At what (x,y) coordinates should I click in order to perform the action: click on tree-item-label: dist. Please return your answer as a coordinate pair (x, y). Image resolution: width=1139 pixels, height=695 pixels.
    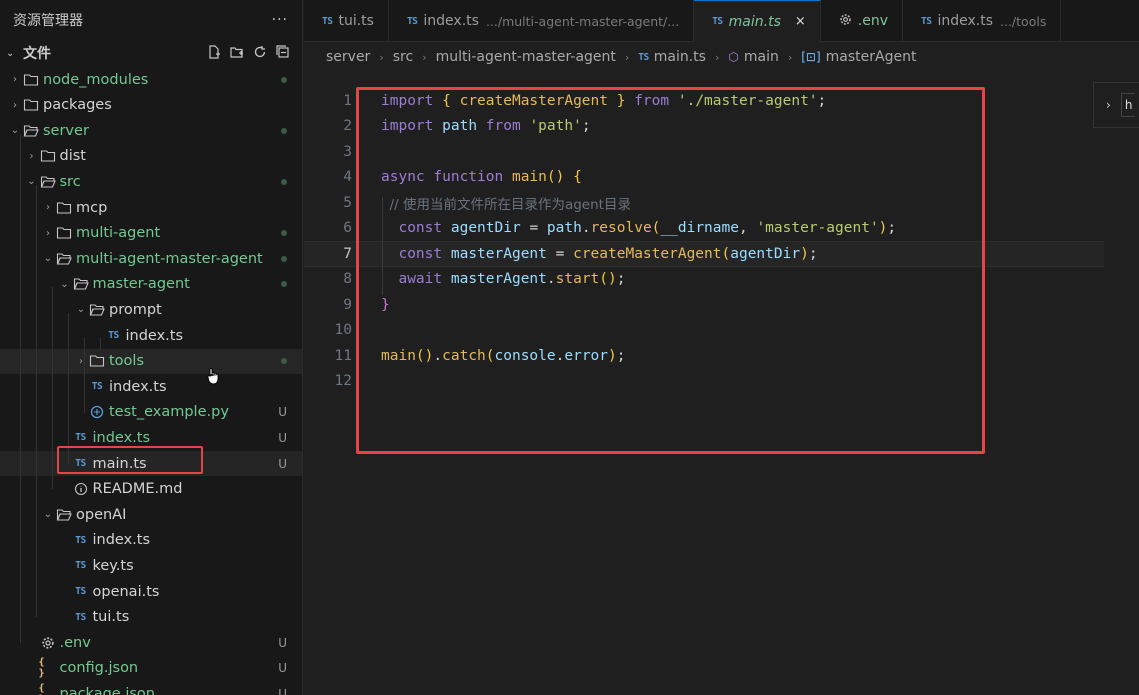
    Looking at the image, I should click on (72, 156).